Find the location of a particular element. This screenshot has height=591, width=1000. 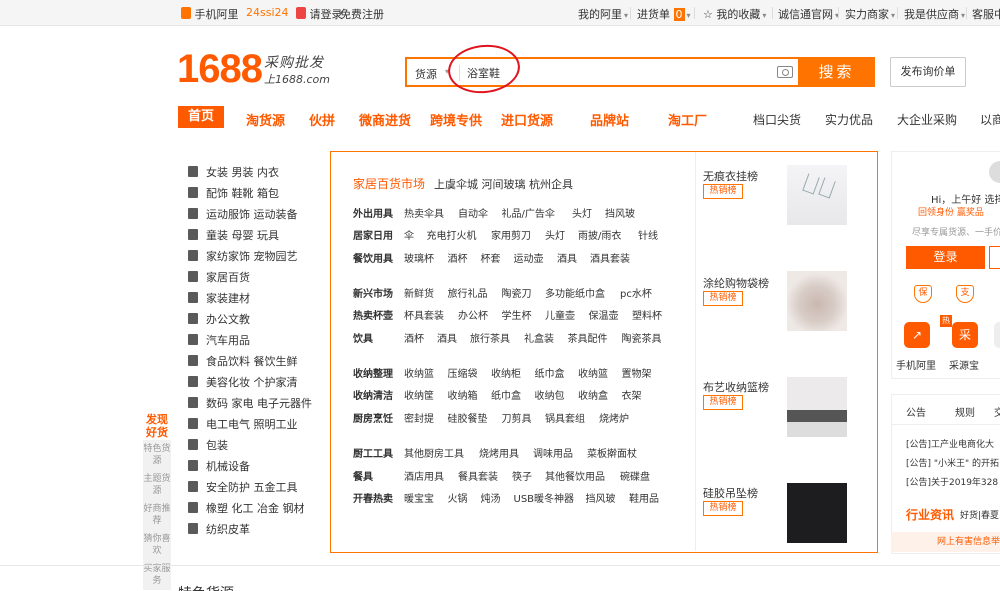

row-item: 火锅 is located at coordinates (458, 497).